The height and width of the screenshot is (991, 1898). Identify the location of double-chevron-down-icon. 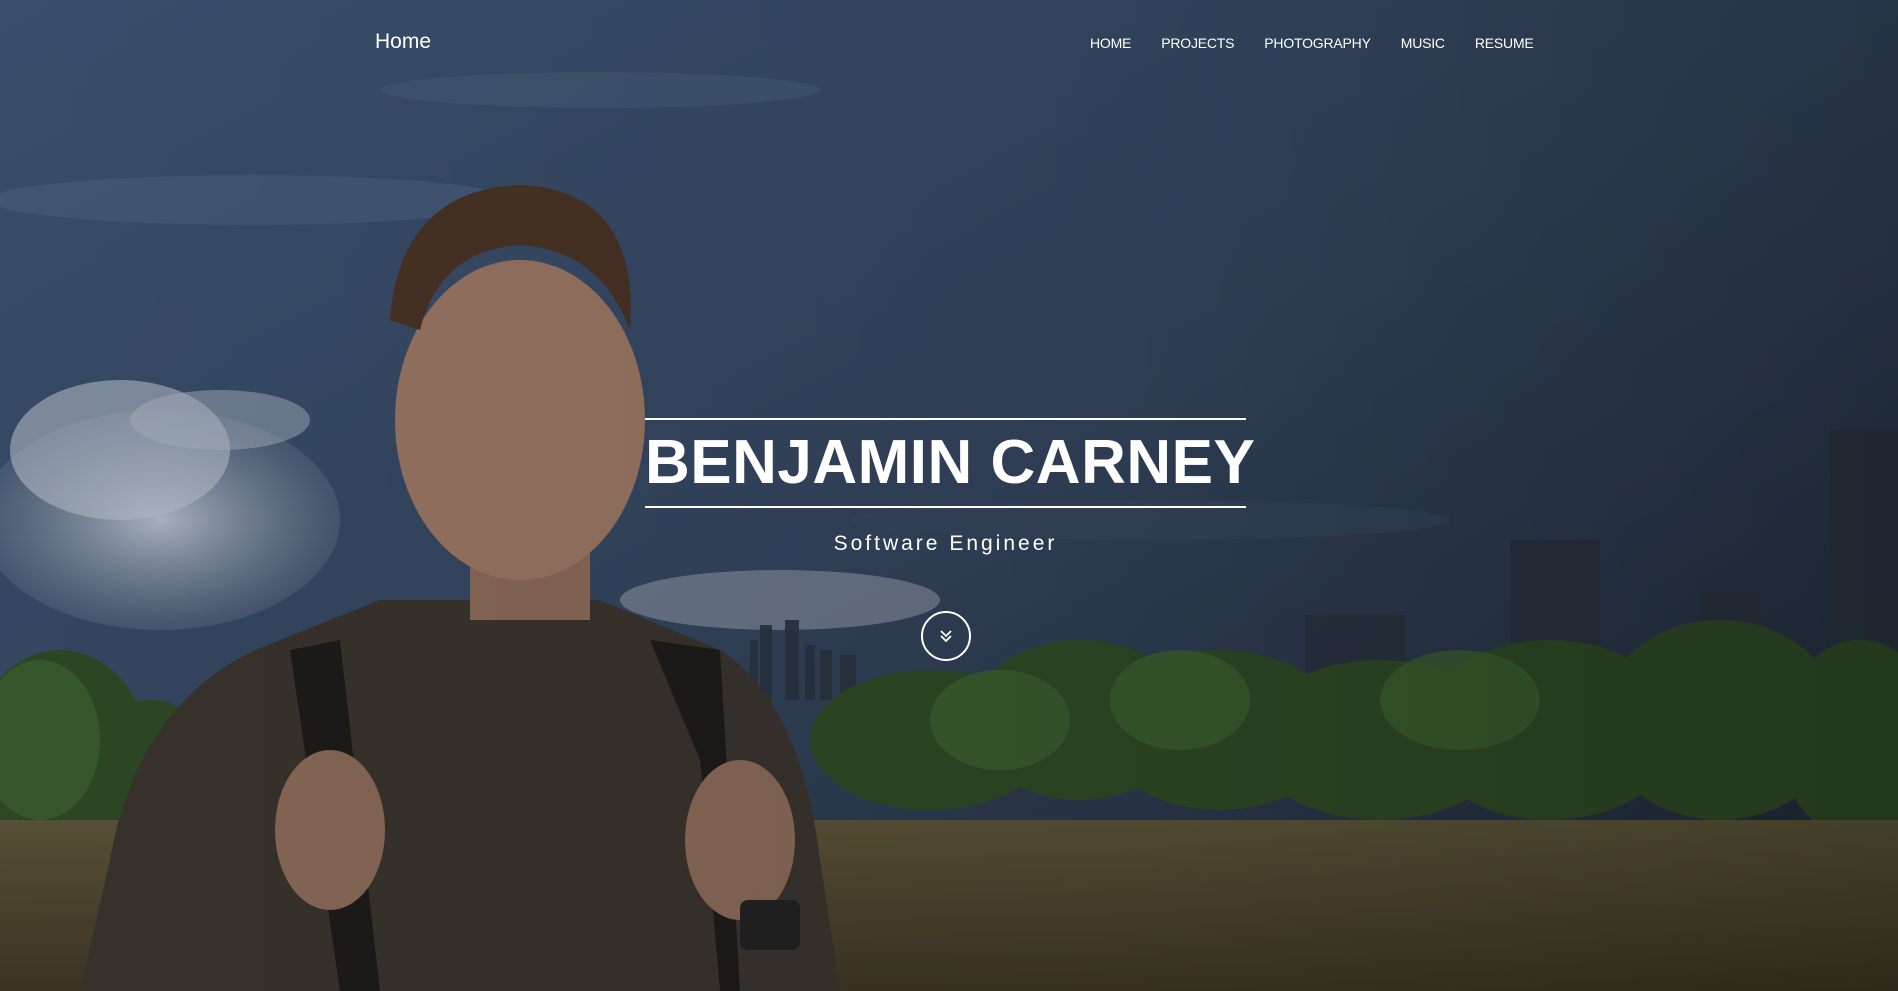
(946, 636).